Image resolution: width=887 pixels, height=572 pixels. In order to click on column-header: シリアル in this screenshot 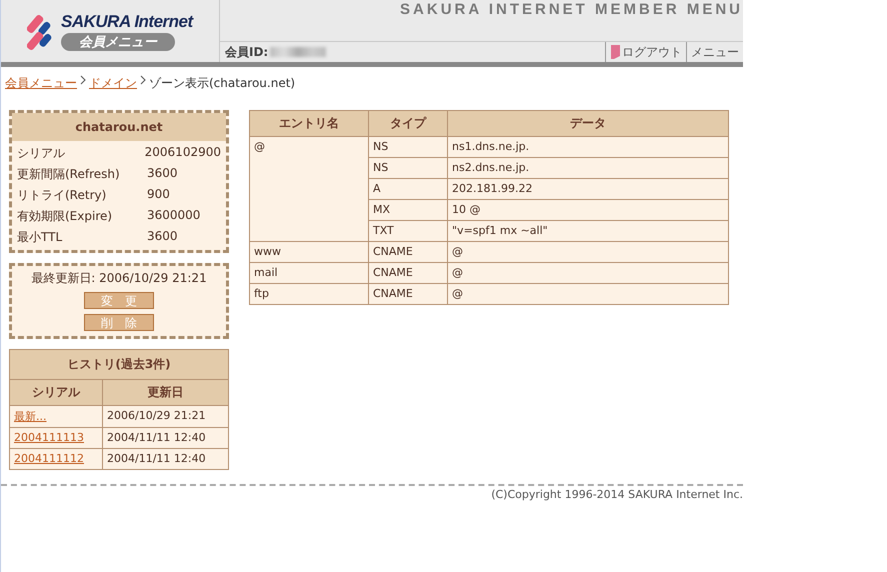, I will do `click(56, 393)`.